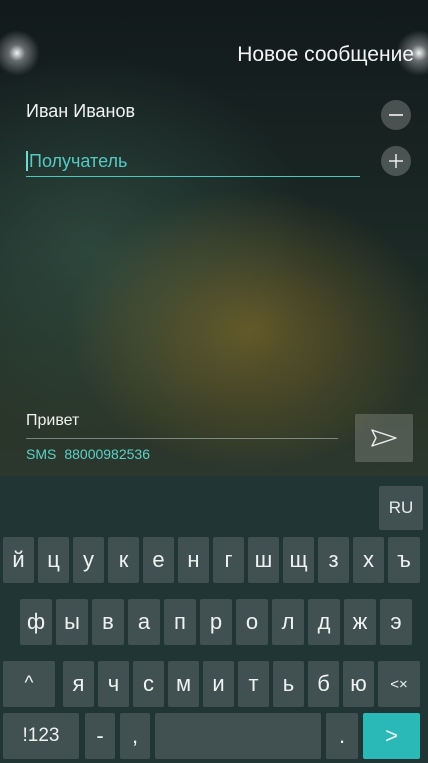 This screenshot has width=428, height=763. I want to click on dash-key: -, so click(100, 736).